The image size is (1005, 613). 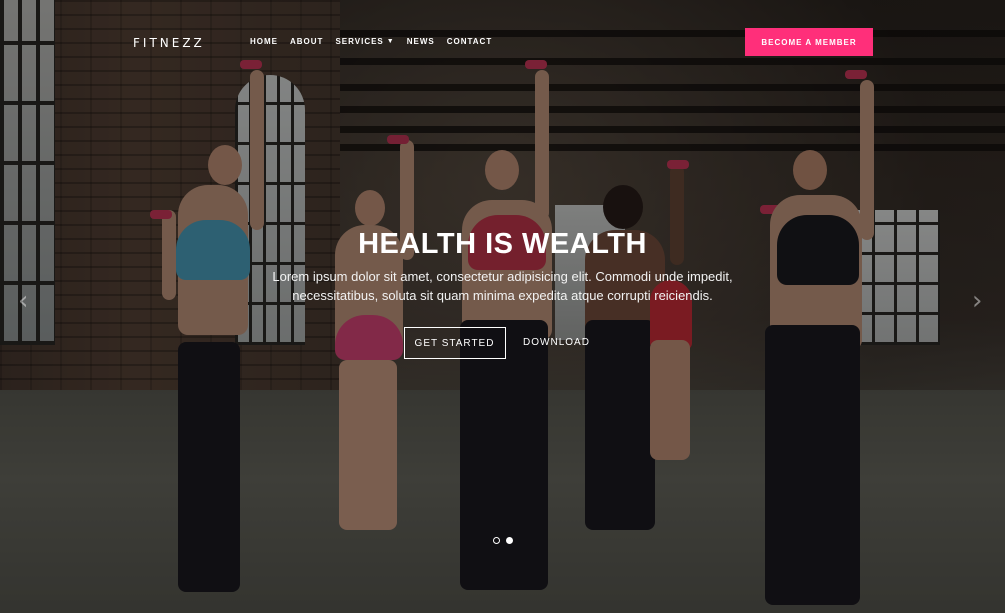 What do you see at coordinates (557, 342) in the screenshot?
I see `download-button: DOWNLOAD` at bounding box center [557, 342].